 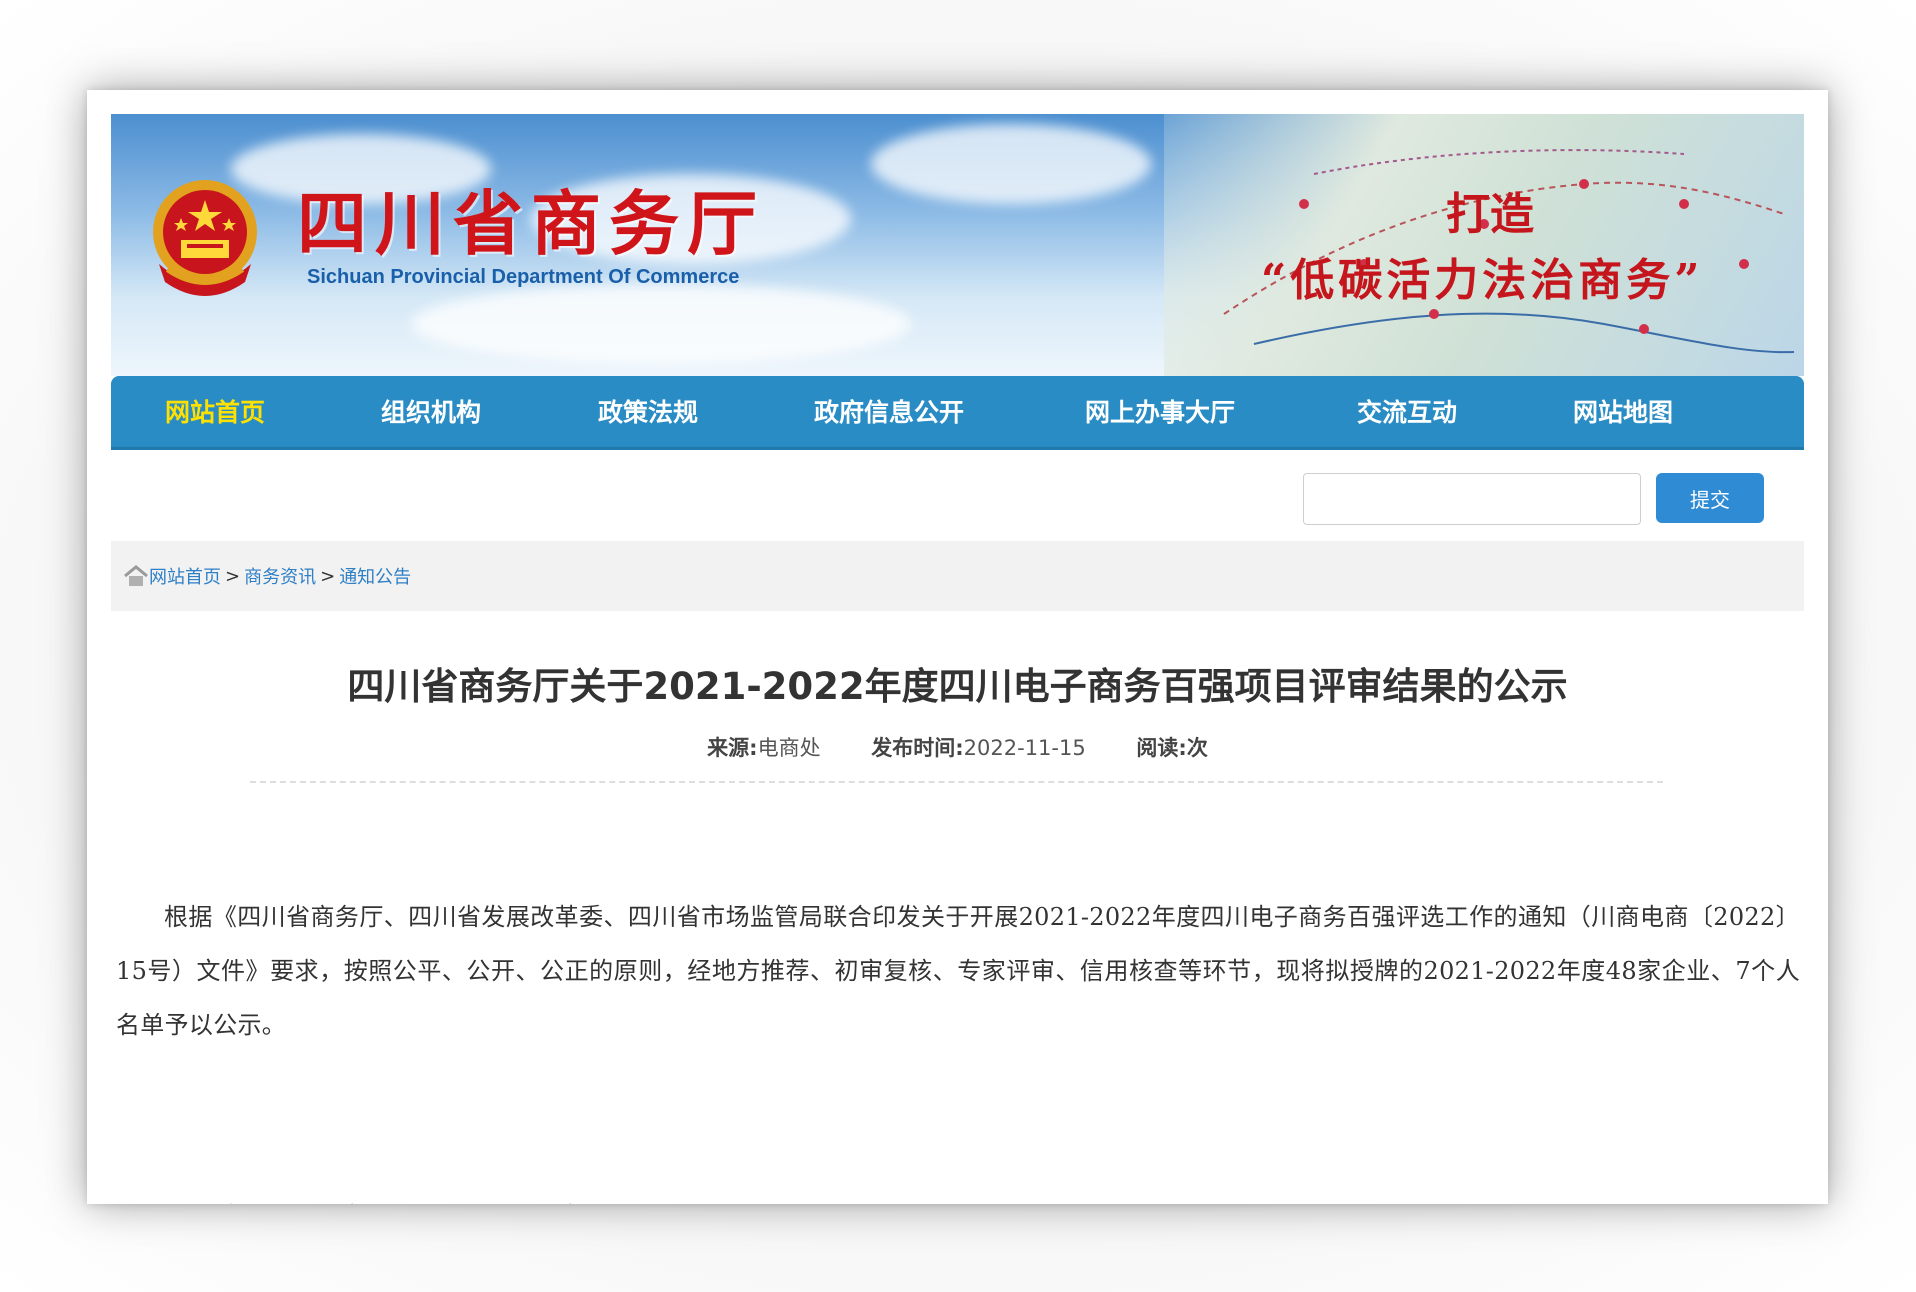 I want to click on breadcrumb-bar: 网站首页 > 商务资讯 > 通知公告, so click(x=957, y=576).